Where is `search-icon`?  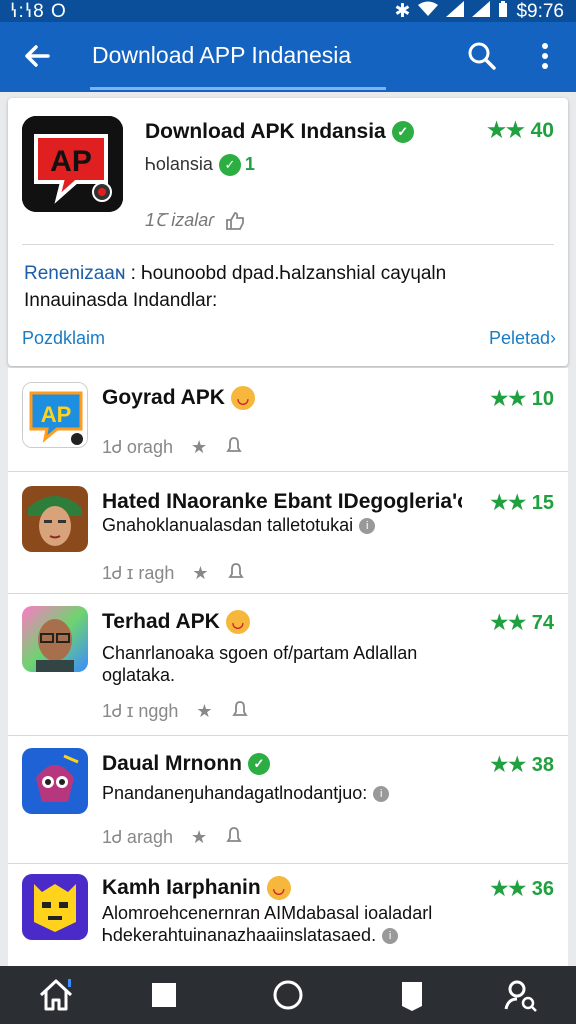
search-icon is located at coordinates (482, 56).